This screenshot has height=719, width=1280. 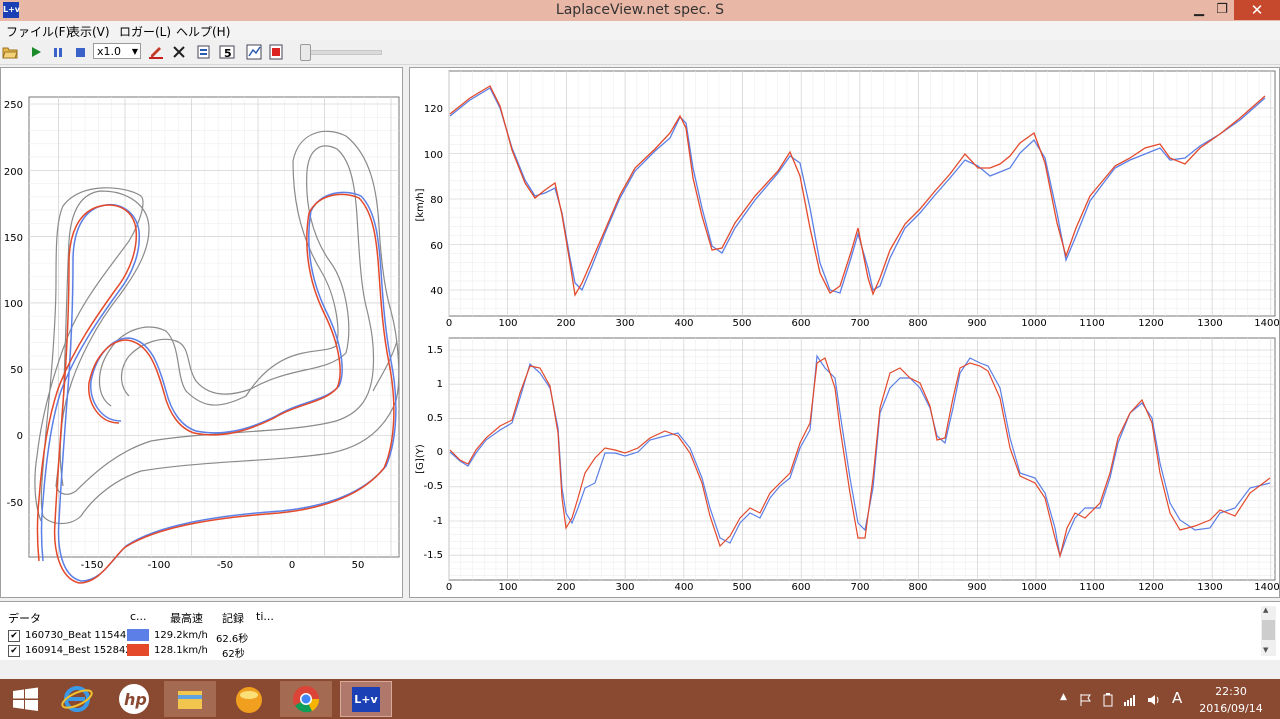 What do you see at coordinates (145, 31) in the screenshot?
I see `menu-logger: ロガー(L)` at bounding box center [145, 31].